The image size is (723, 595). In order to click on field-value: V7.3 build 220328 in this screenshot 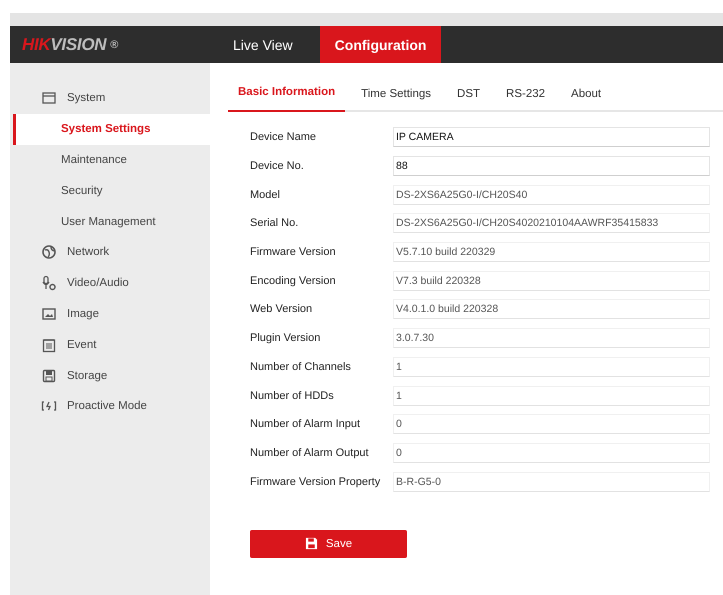, I will do `click(551, 280)`.